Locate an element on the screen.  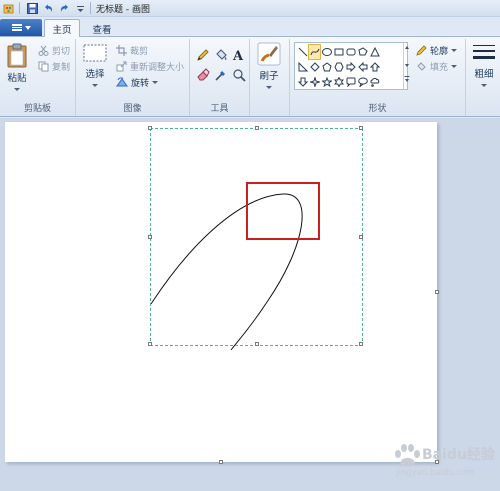
brush-icon is located at coordinates (269, 54).